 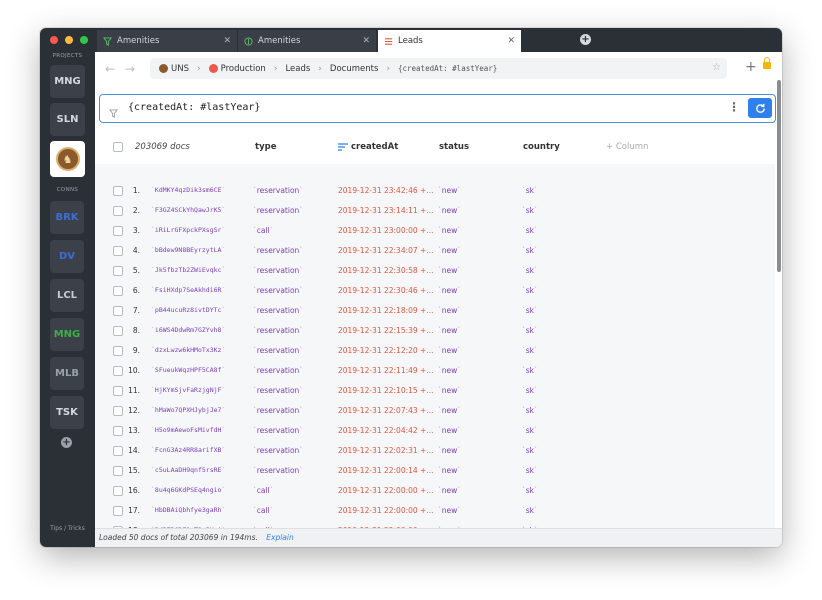 What do you see at coordinates (69, 40) in the screenshot?
I see `minimize-window-button` at bounding box center [69, 40].